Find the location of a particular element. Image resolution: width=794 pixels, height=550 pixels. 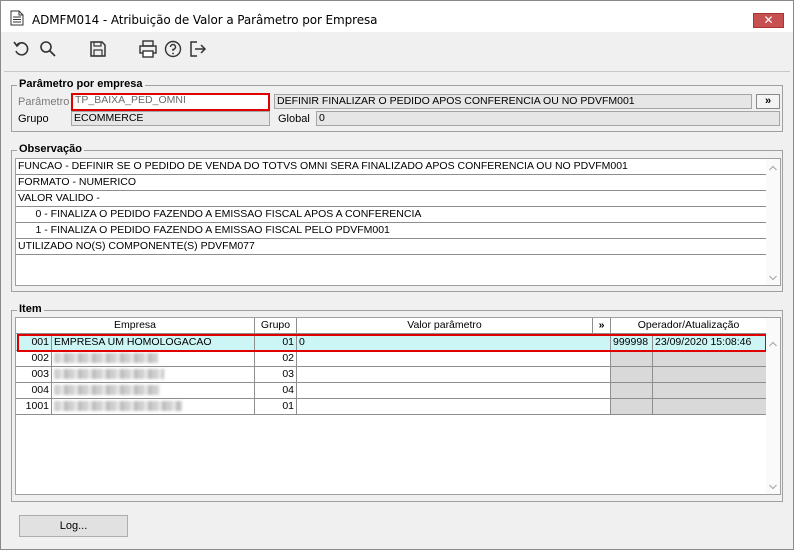

column-header-valor: Valor parâmetro is located at coordinates (445, 326).